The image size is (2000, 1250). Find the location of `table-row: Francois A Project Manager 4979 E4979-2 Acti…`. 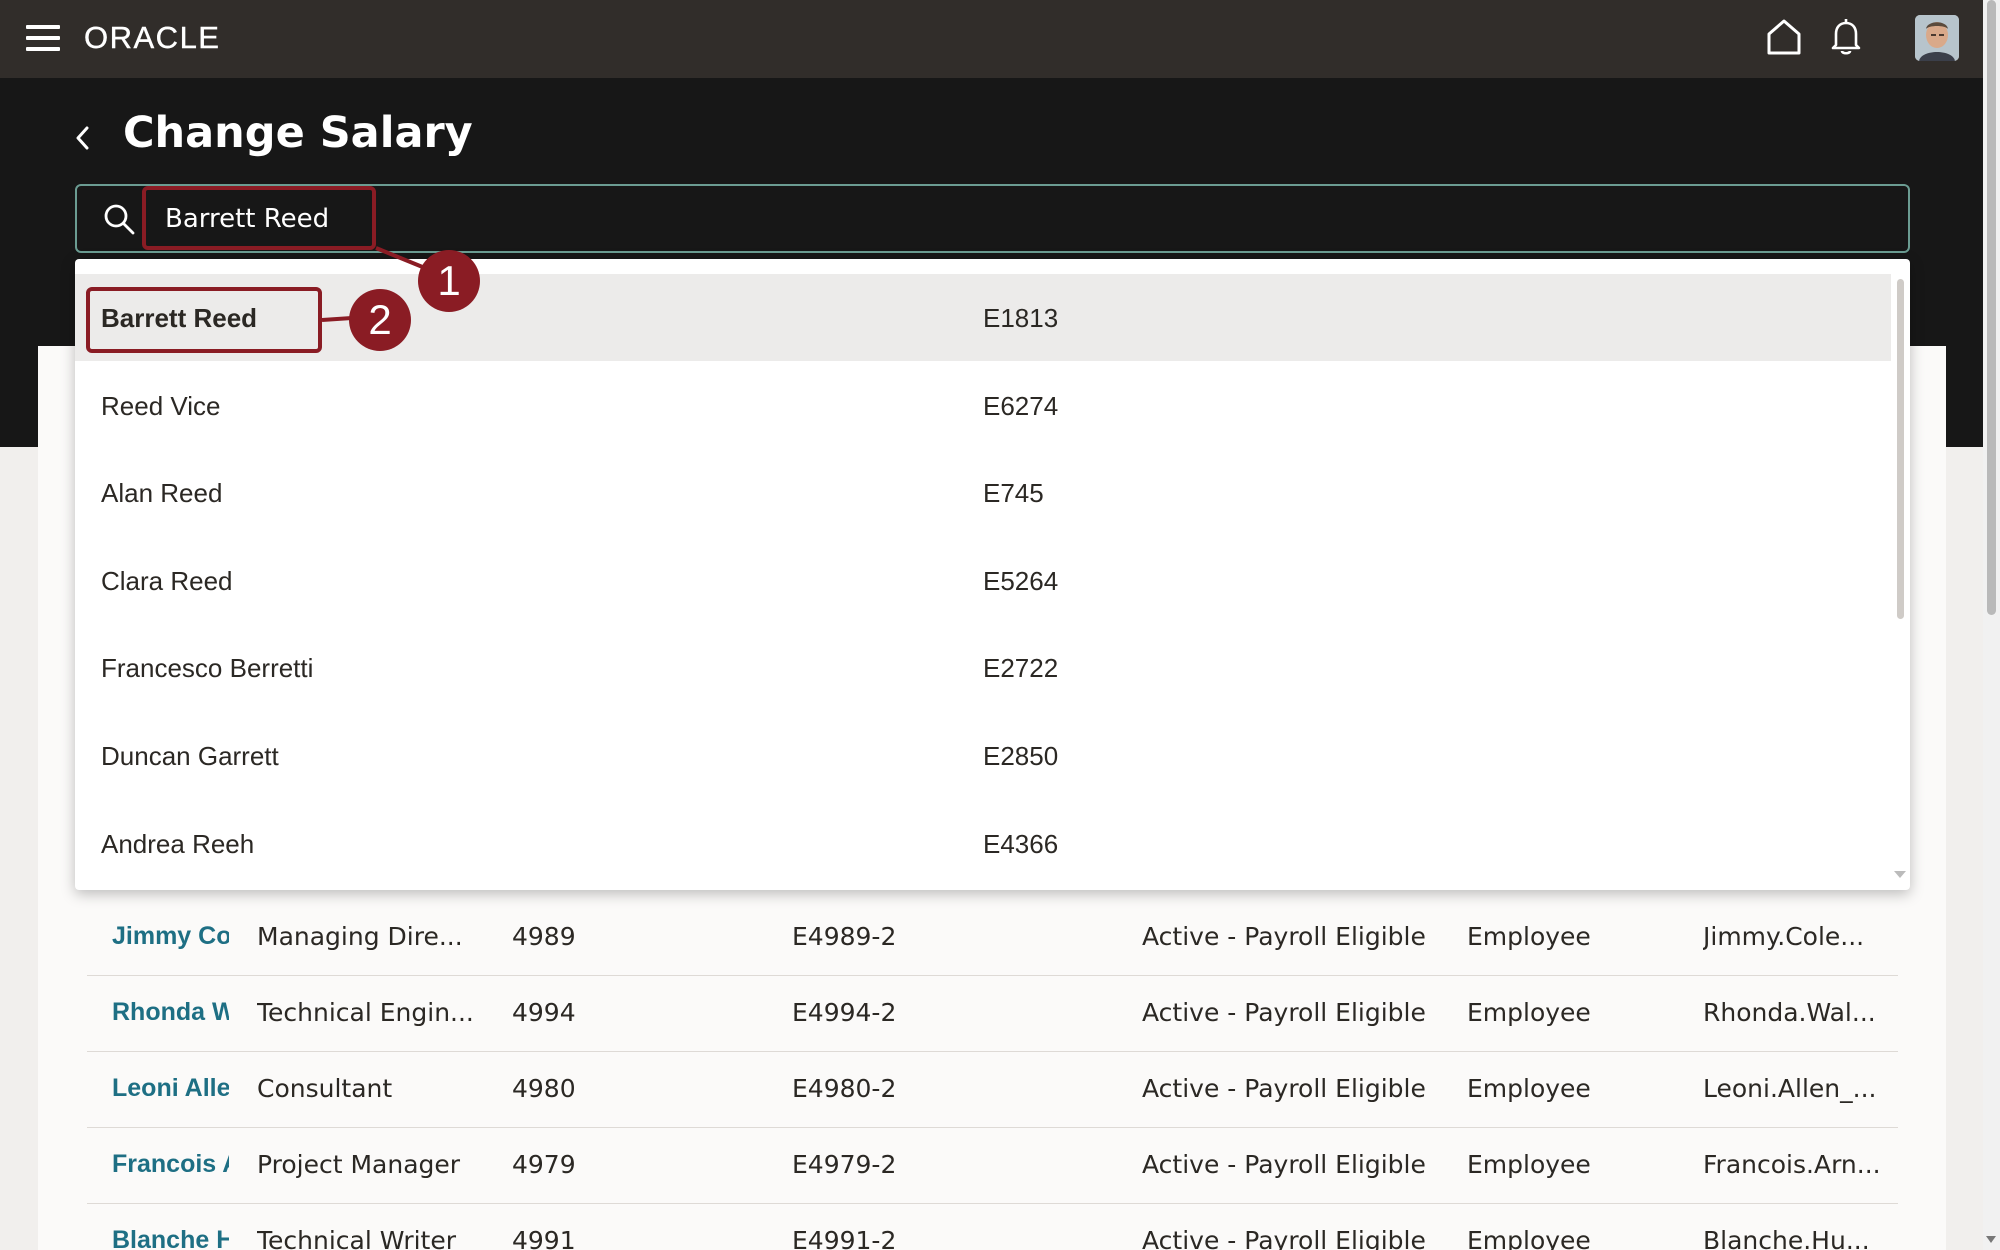

table-row: Francois A Project Manager 4979 E4979-2 Acti… is located at coordinates (992, 1166).